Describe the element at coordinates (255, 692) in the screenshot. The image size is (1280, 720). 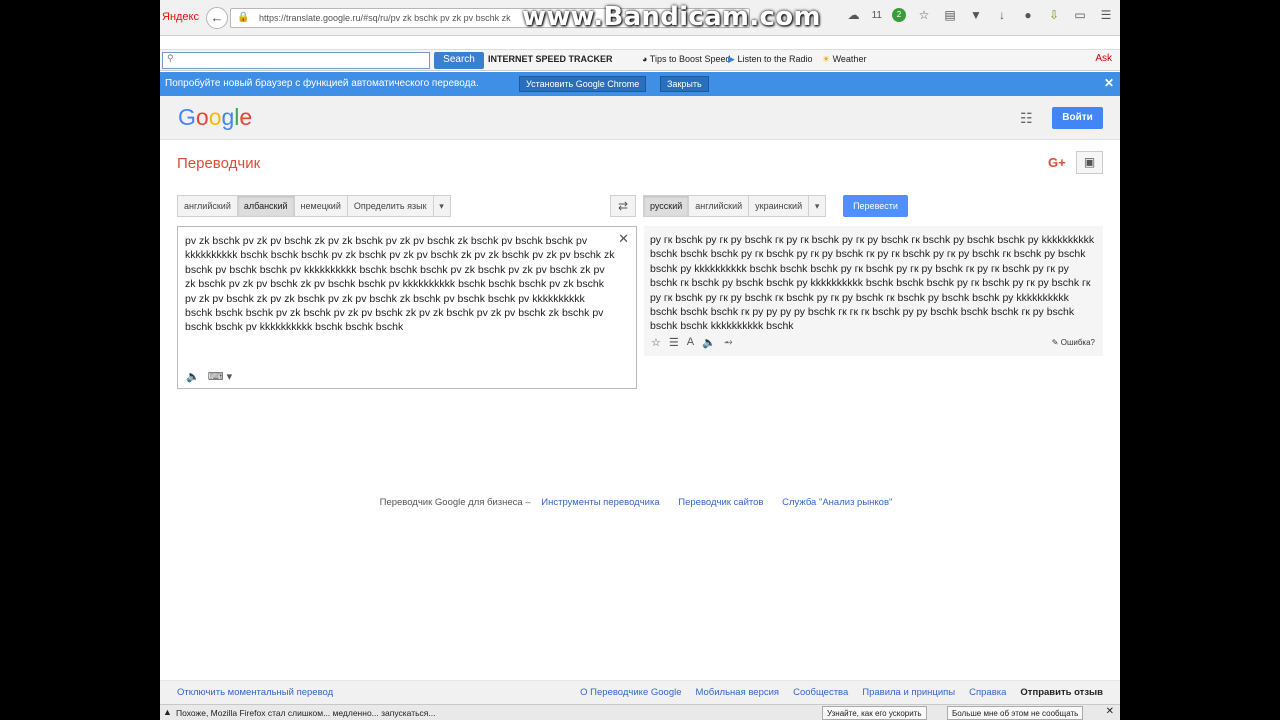
I see `disable-instant-link: Отключить моментальный перевод` at that location.